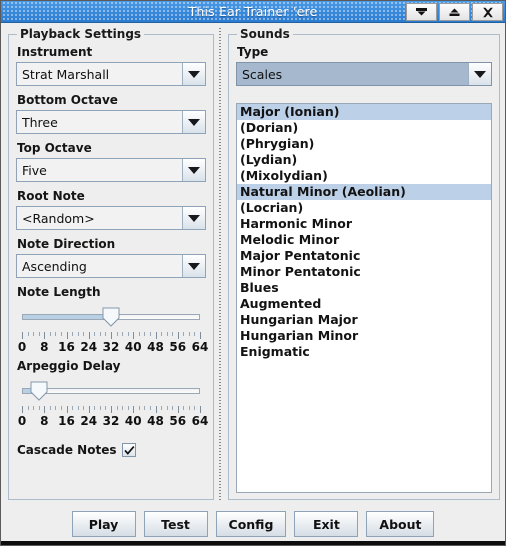 The width and height of the screenshot is (506, 546). What do you see at coordinates (364, 128) in the screenshot?
I see `list-item: (Dorian)` at bounding box center [364, 128].